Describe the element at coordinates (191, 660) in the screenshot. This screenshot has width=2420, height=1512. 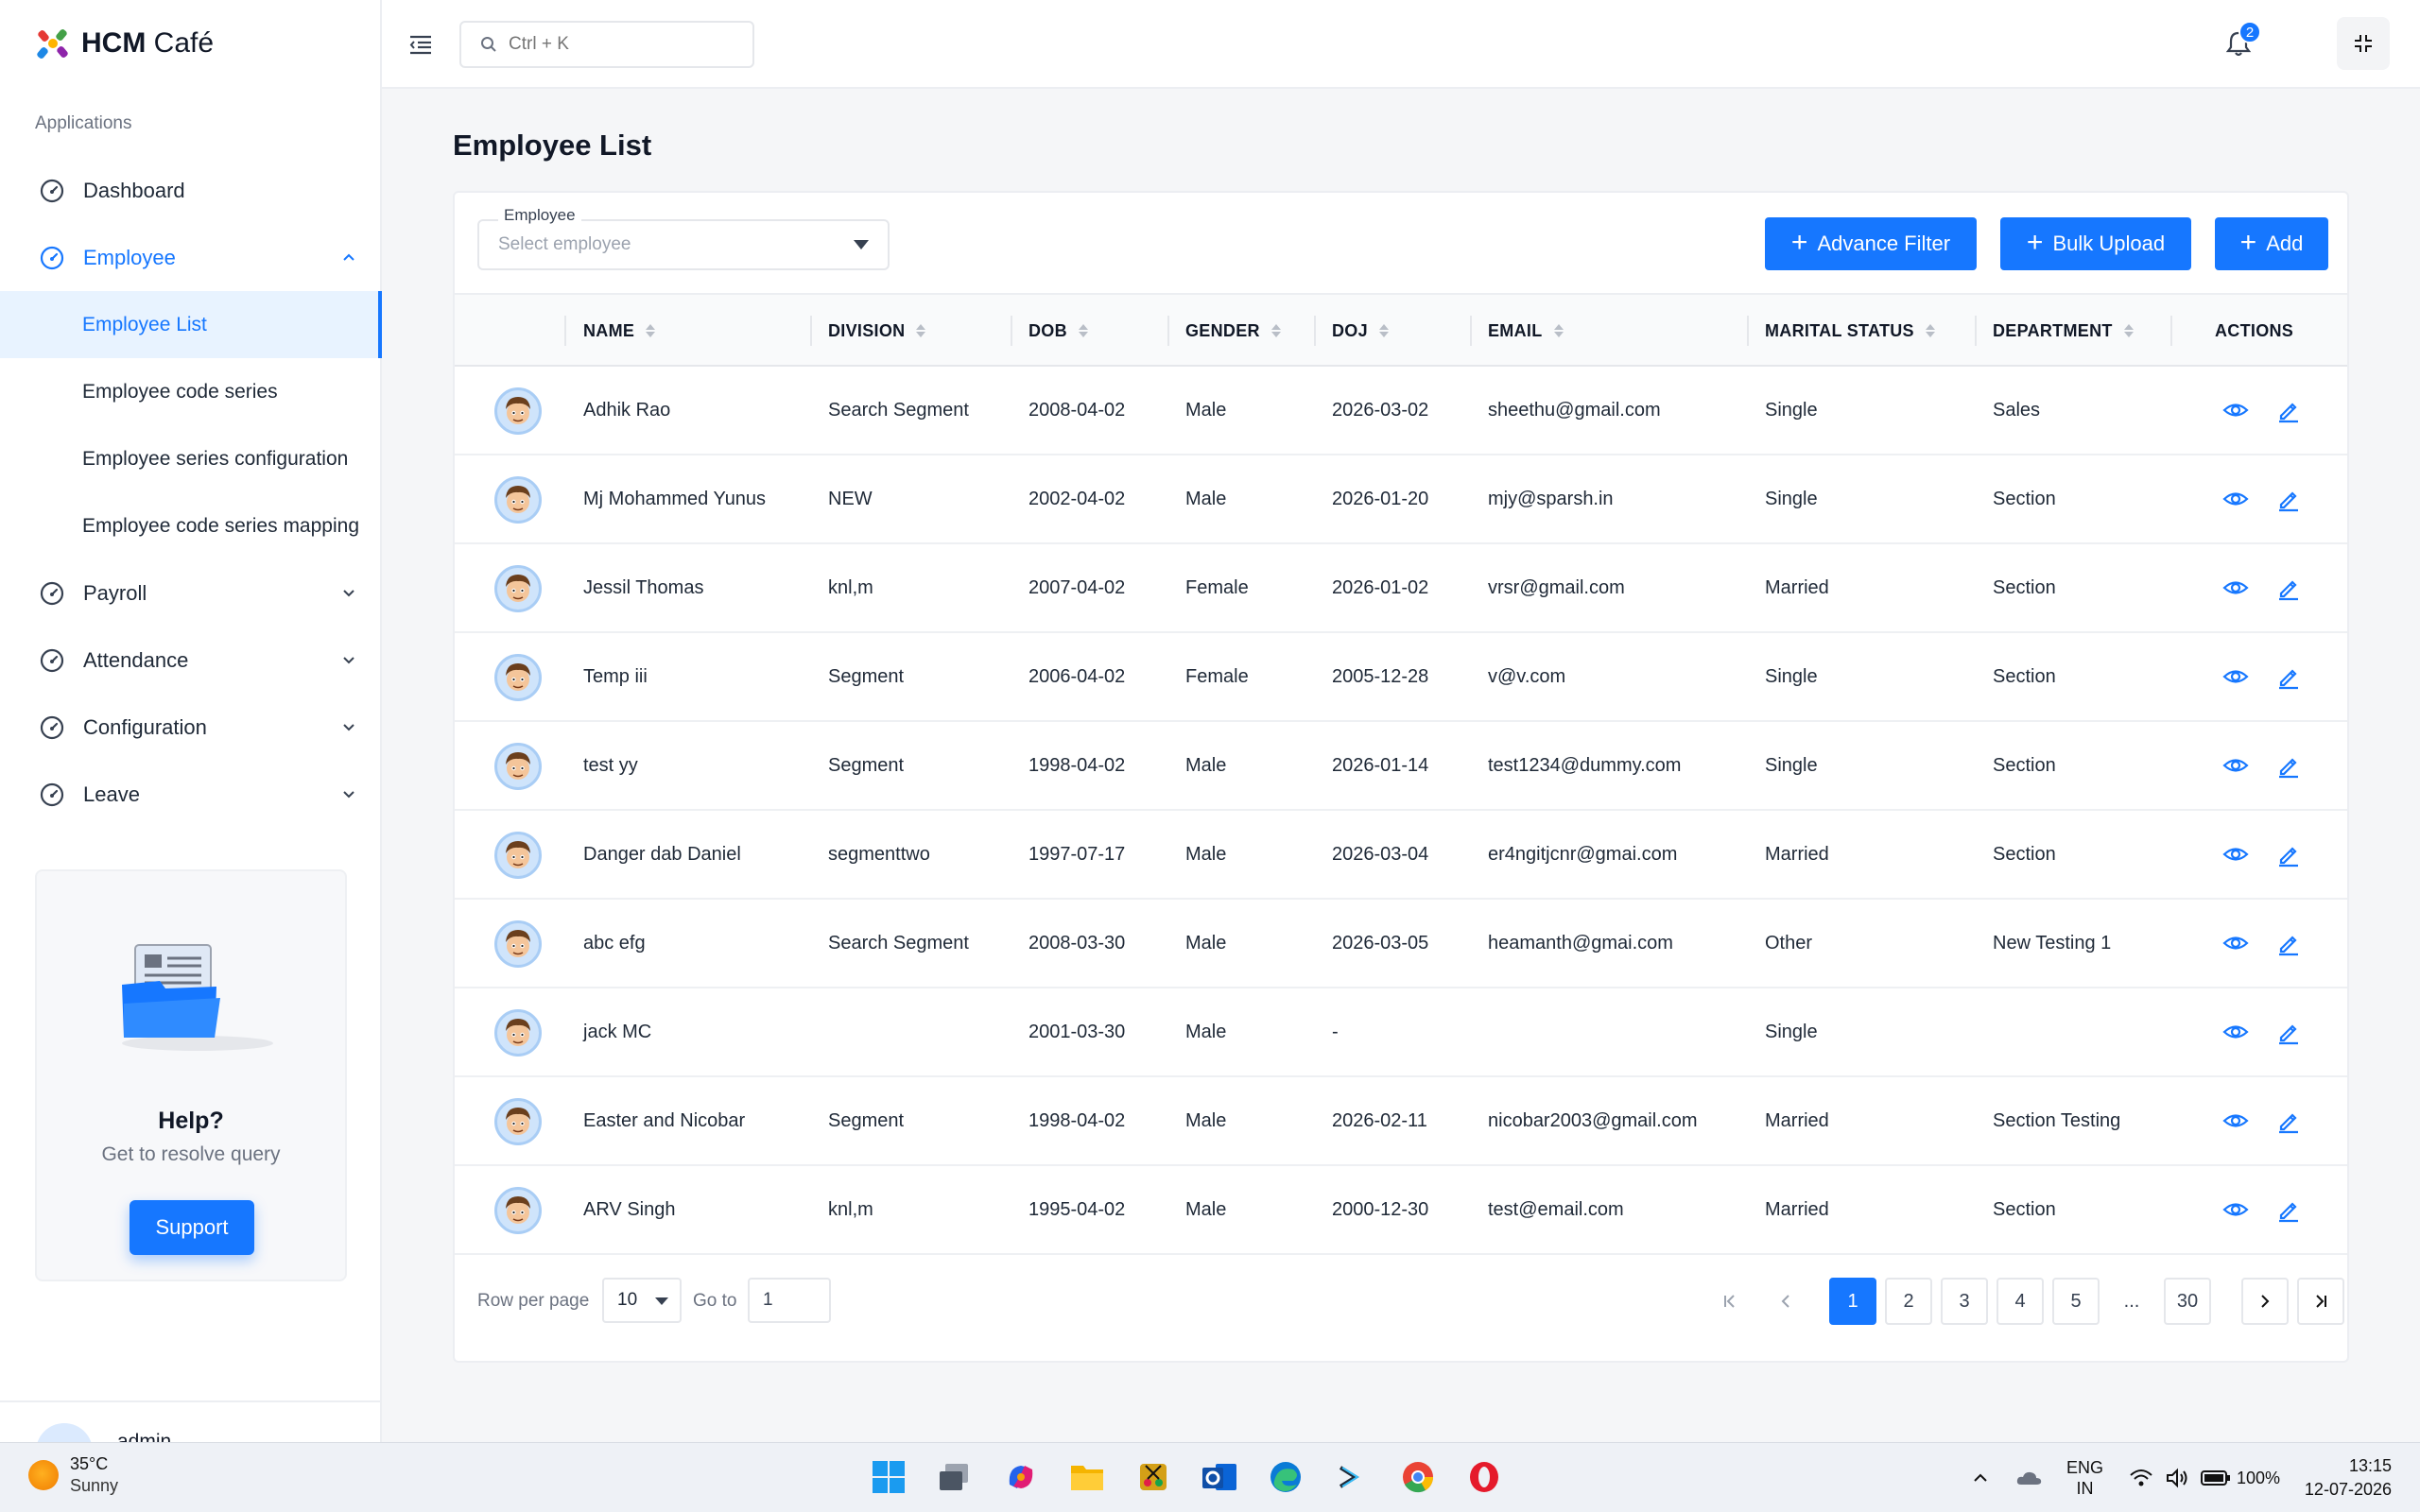
I see `sidebar-item-attendance: Attendance` at that location.